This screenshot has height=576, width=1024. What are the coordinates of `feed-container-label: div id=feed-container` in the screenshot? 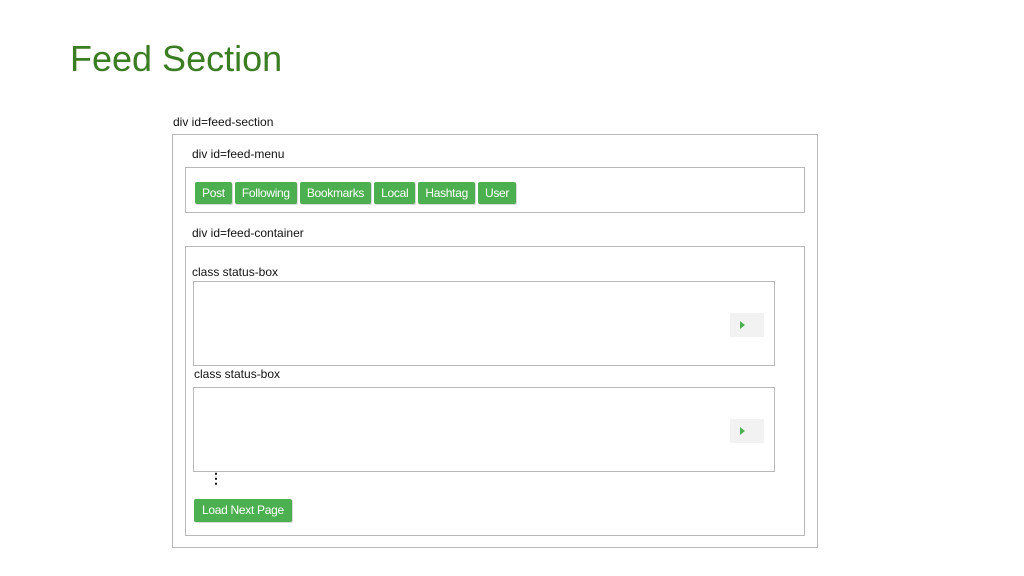 It's located at (248, 233).